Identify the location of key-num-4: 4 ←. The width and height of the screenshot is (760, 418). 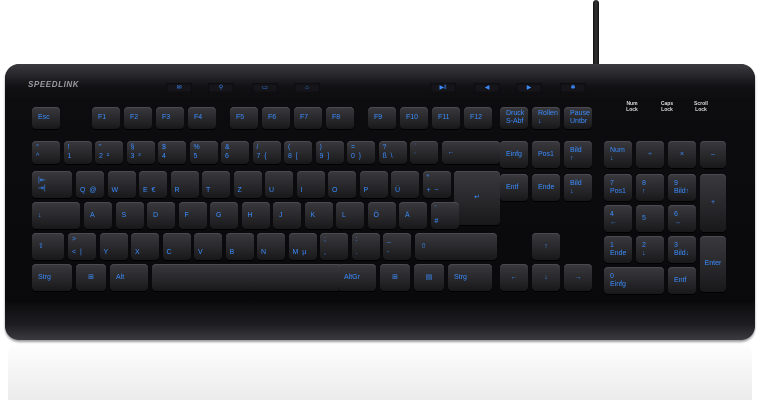
(618, 218).